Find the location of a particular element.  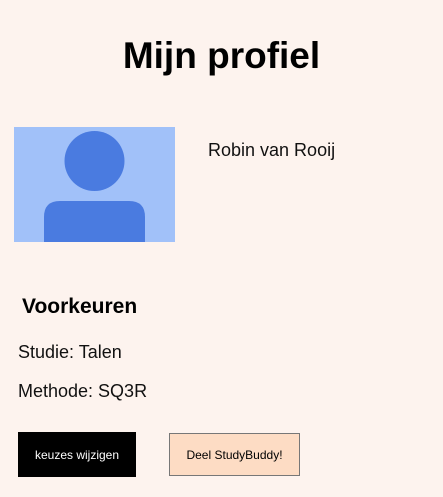

avatar is located at coordinates (94, 184).